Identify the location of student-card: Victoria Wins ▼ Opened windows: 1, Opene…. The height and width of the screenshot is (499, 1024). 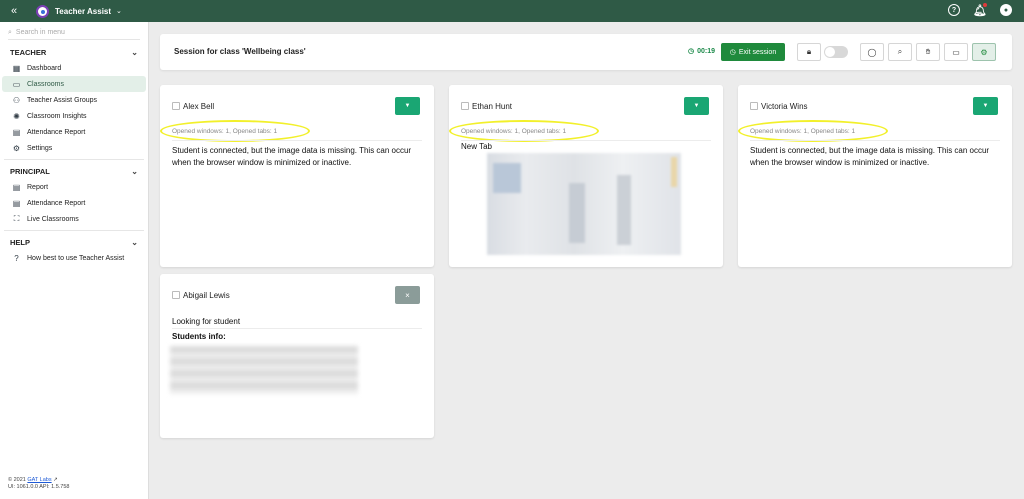
(875, 176).